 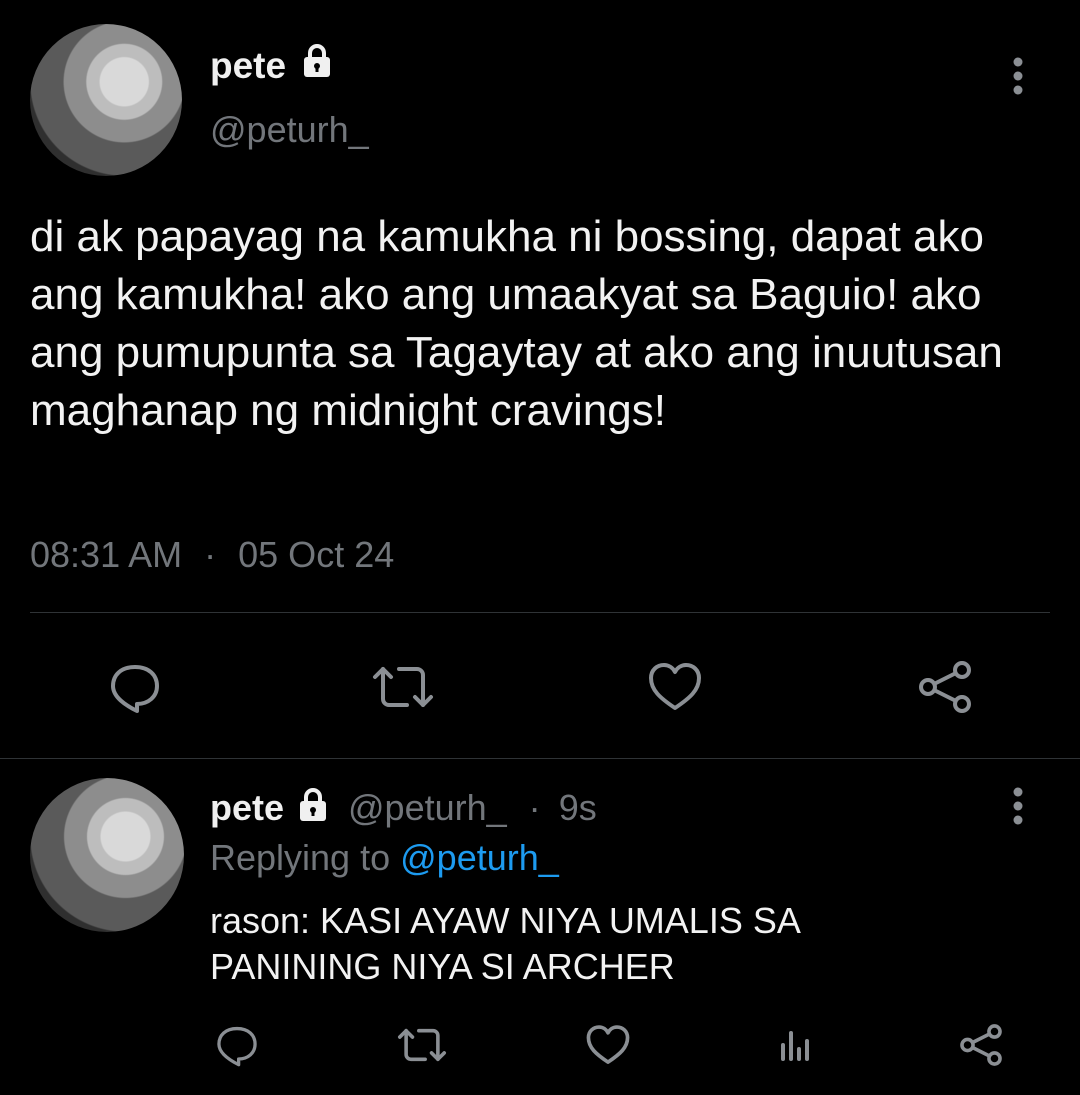 What do you see at coordinates (795, 1045) in the screenshot?
I see `analytics-icon` at bounding box center [795, 1045].